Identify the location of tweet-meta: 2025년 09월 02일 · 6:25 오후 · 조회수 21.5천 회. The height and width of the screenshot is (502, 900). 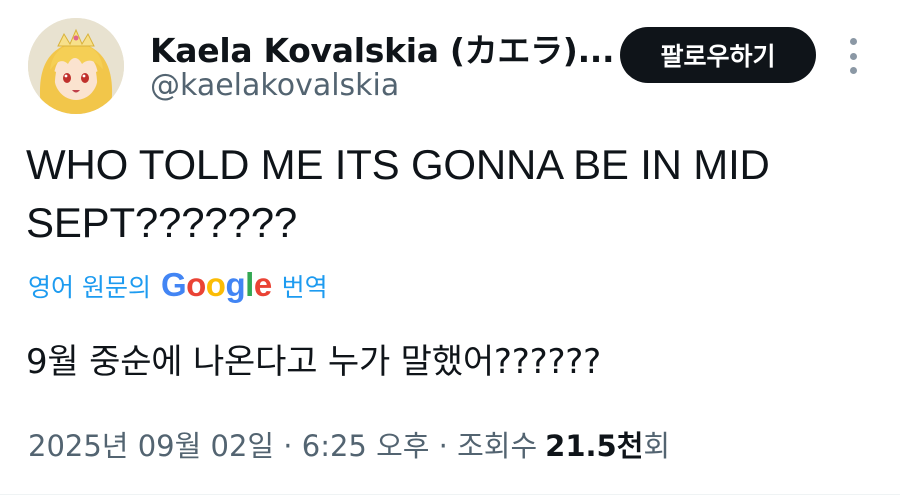
(349, 444).